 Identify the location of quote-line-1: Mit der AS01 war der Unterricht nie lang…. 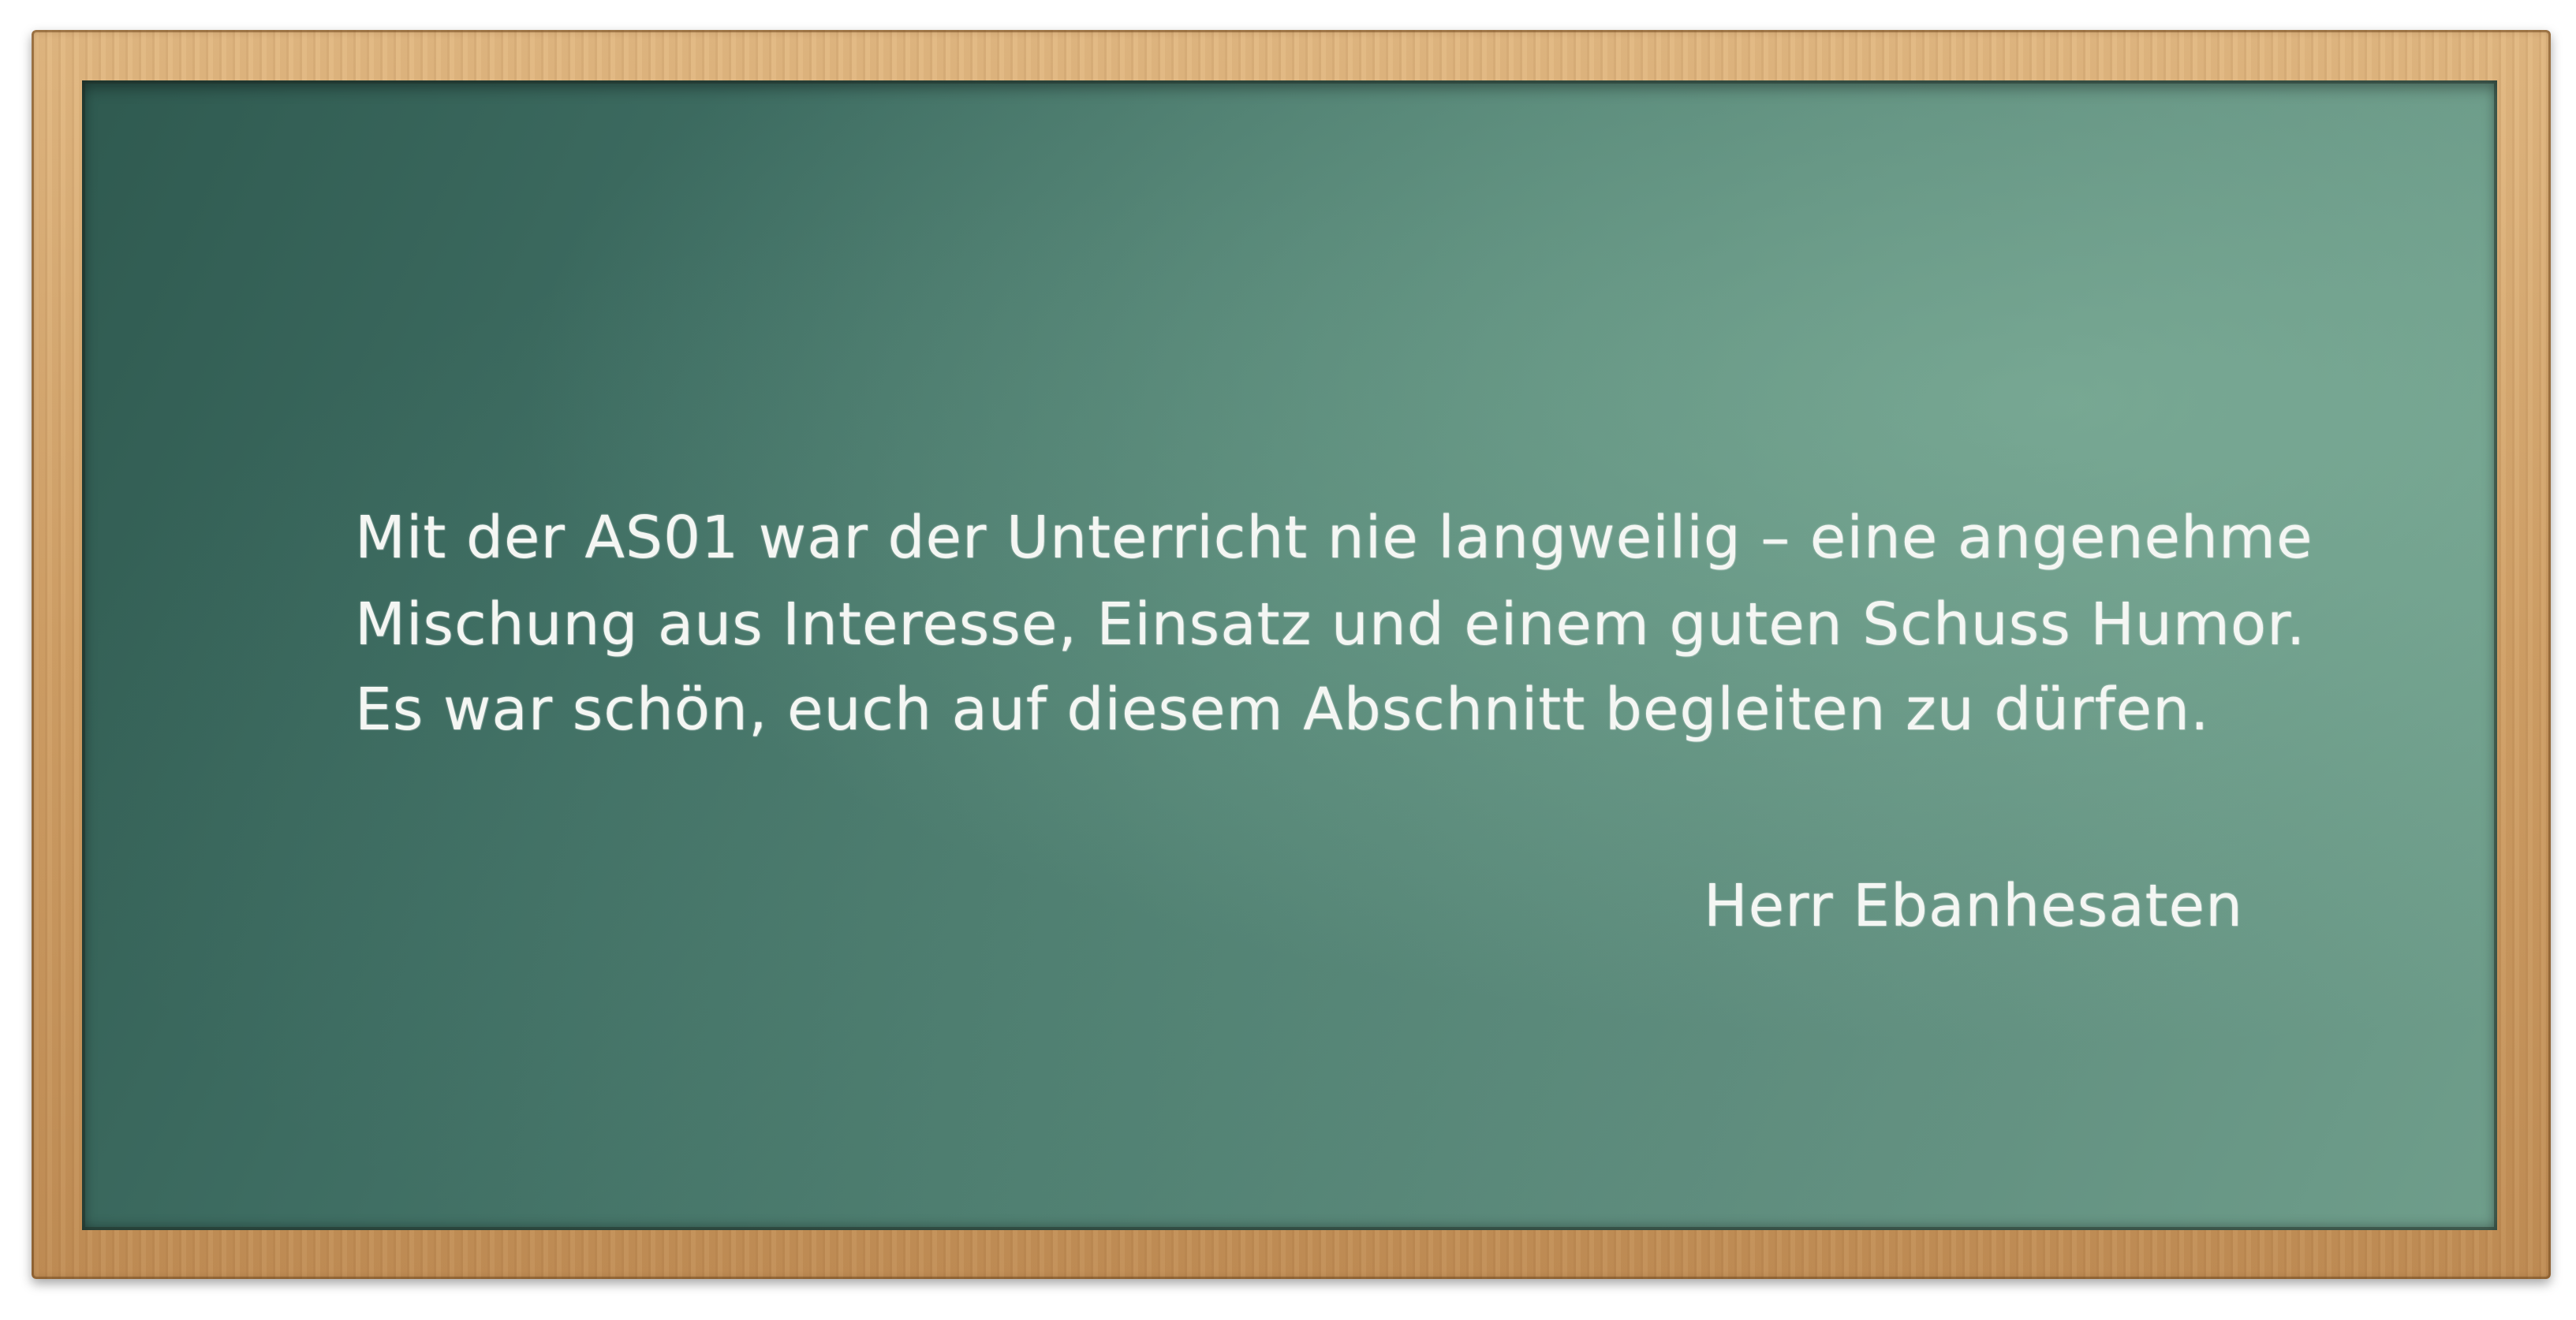
(1334, 538).